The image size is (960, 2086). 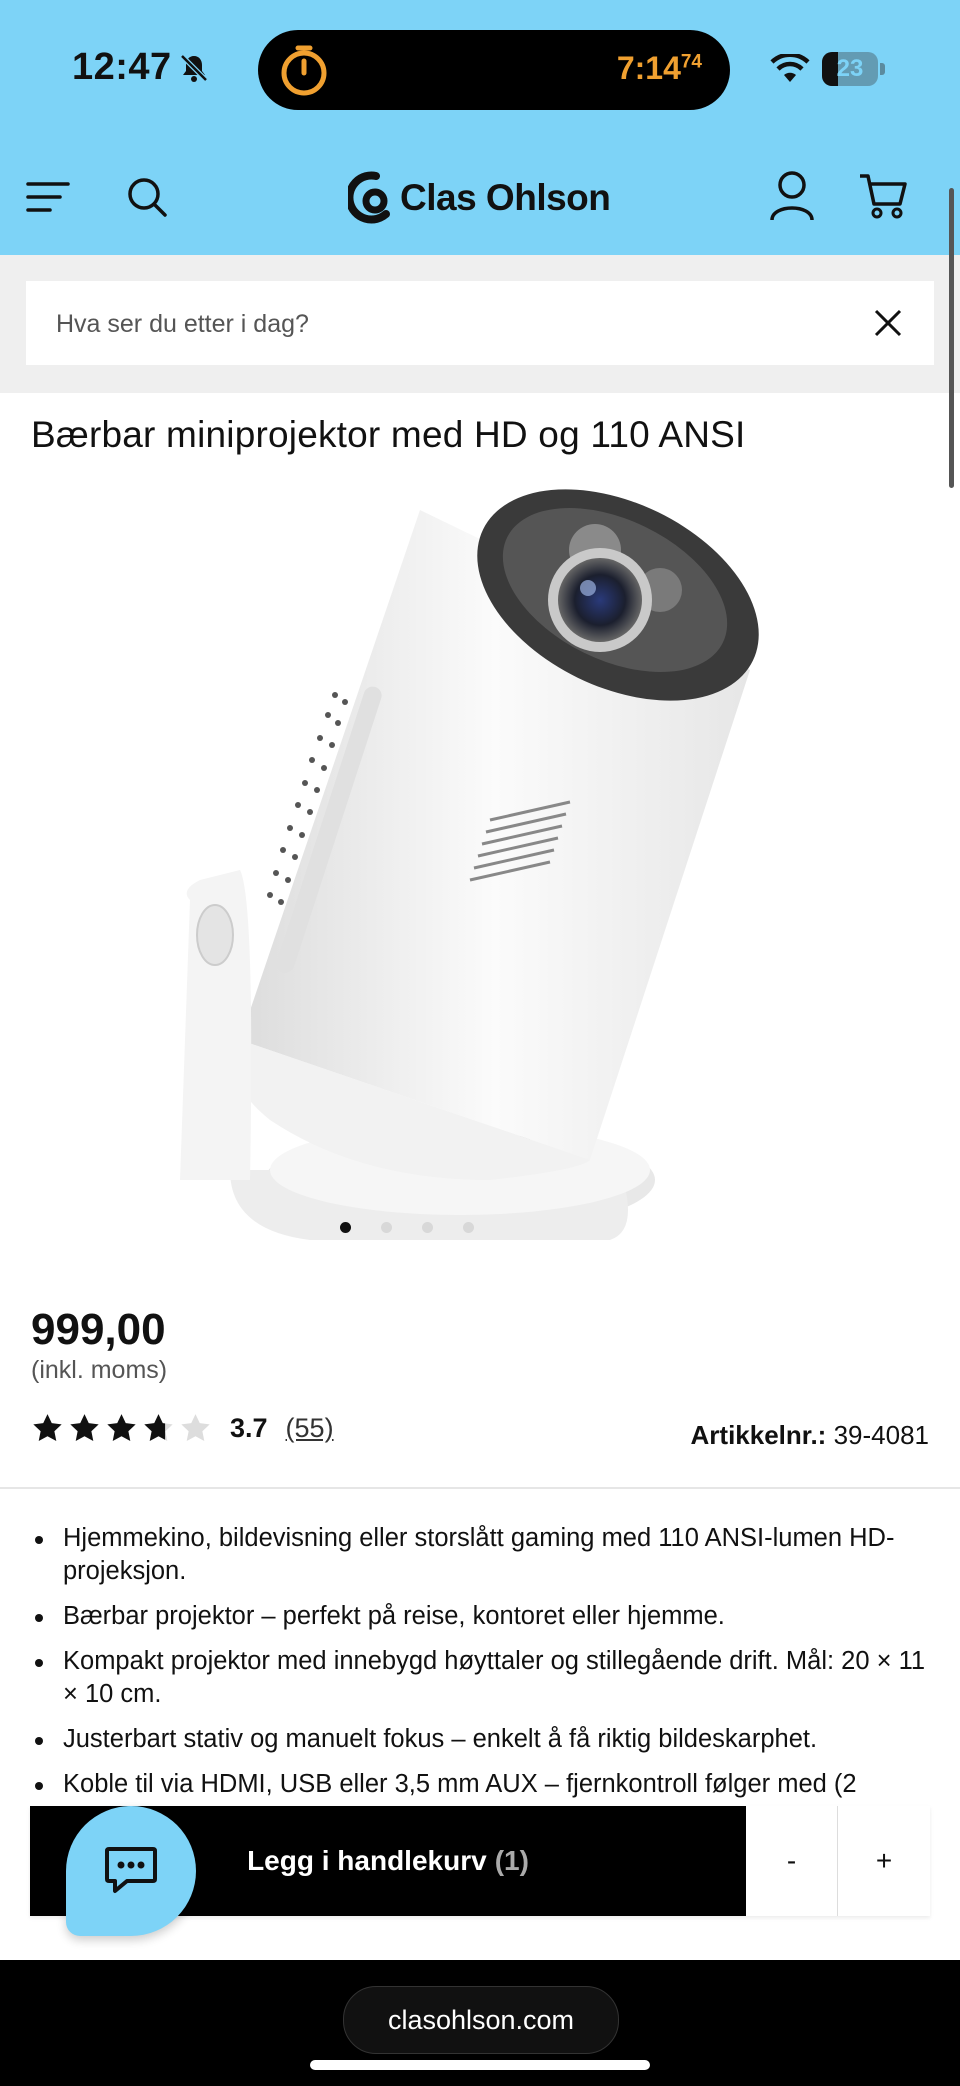 What do you see at coordinates (147, 197) in the screenshot?
I see `search-icon` at bounding box center [147, 197].